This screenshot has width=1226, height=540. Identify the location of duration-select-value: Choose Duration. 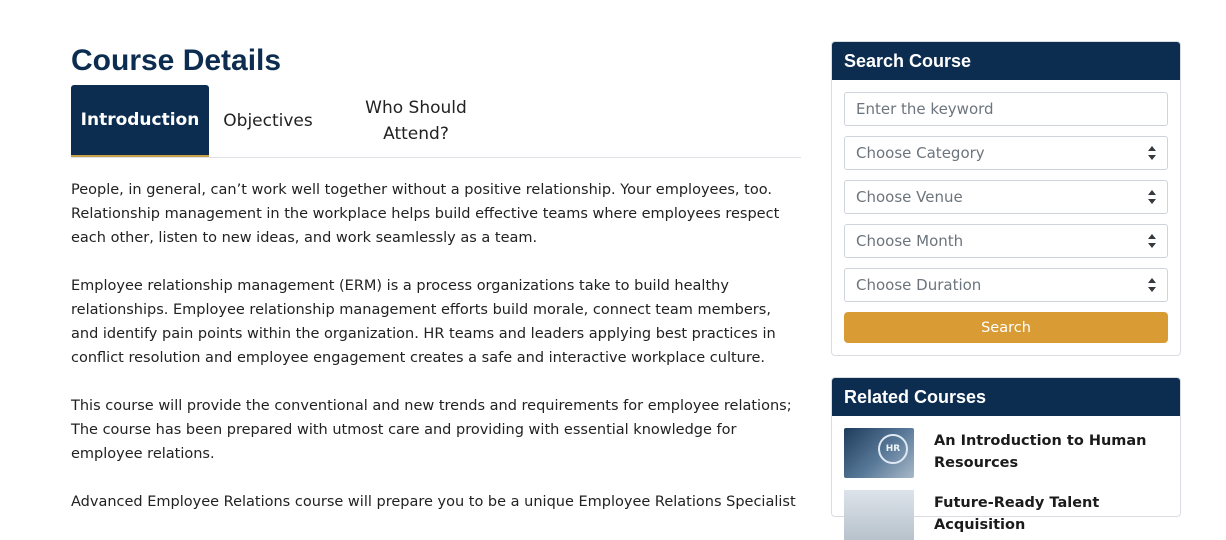
(919, 285).